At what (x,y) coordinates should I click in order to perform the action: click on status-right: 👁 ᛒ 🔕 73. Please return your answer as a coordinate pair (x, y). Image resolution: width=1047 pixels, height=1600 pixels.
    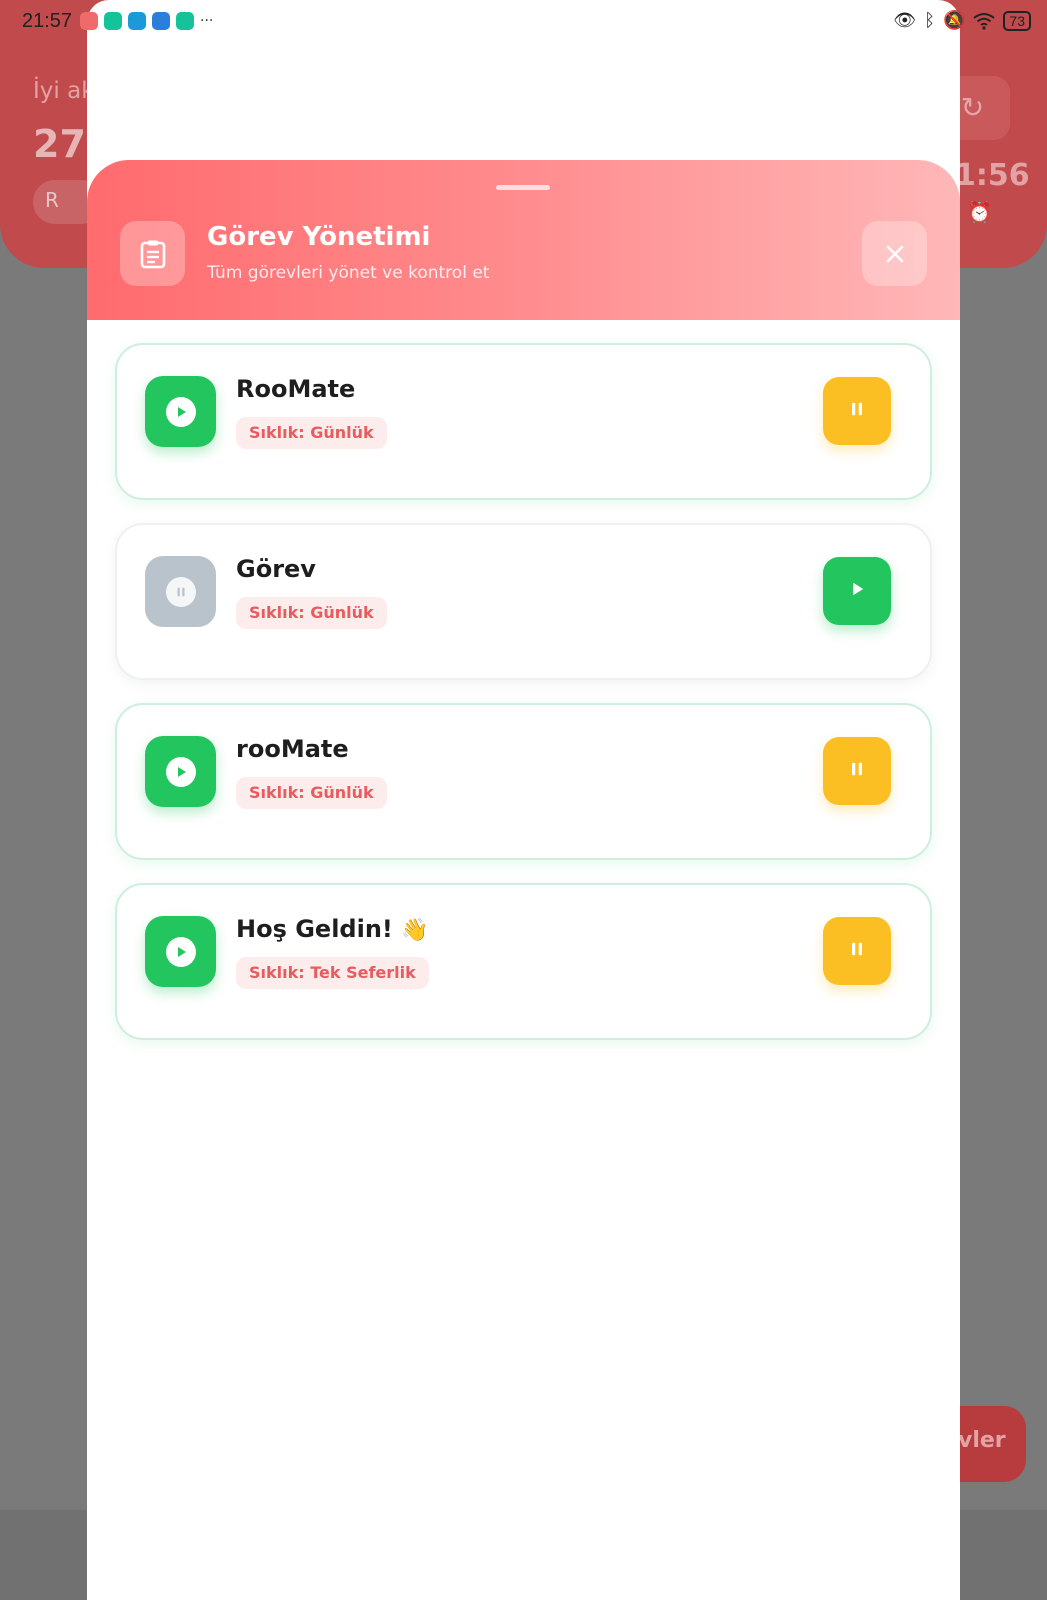
    Looking at the image, I should click on (962, 20).